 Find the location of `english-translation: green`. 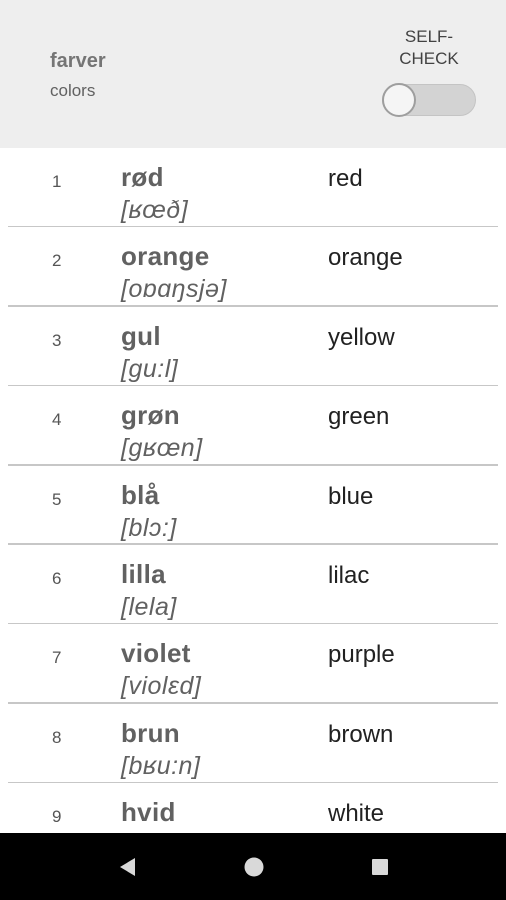

english-translation: green is located at coordinates (359, 417).